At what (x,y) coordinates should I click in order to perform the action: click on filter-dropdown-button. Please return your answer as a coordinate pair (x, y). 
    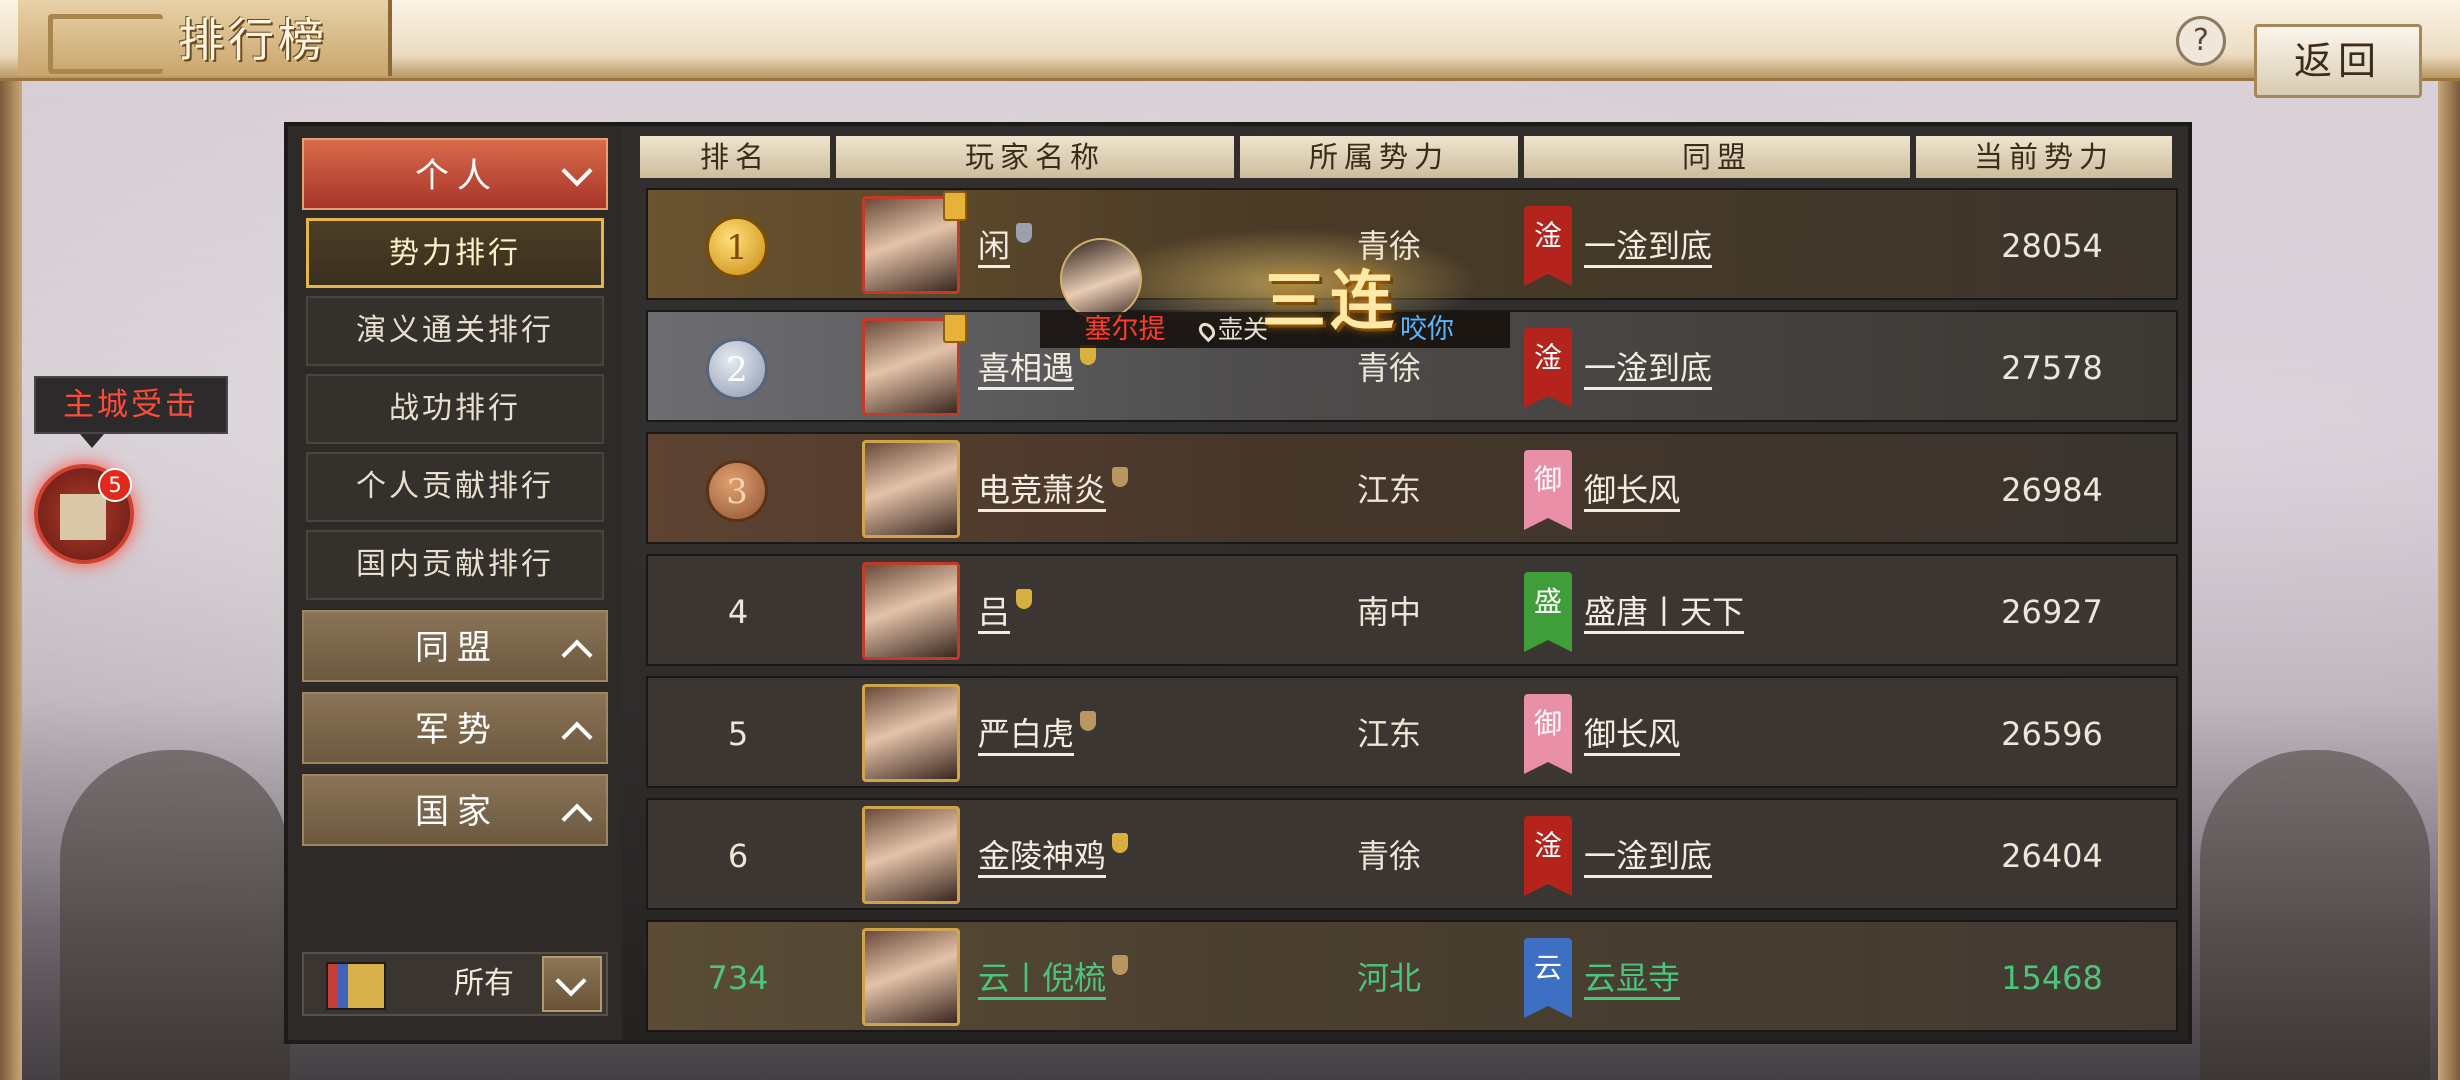
    Looking at the image, I should click on (572, 984).